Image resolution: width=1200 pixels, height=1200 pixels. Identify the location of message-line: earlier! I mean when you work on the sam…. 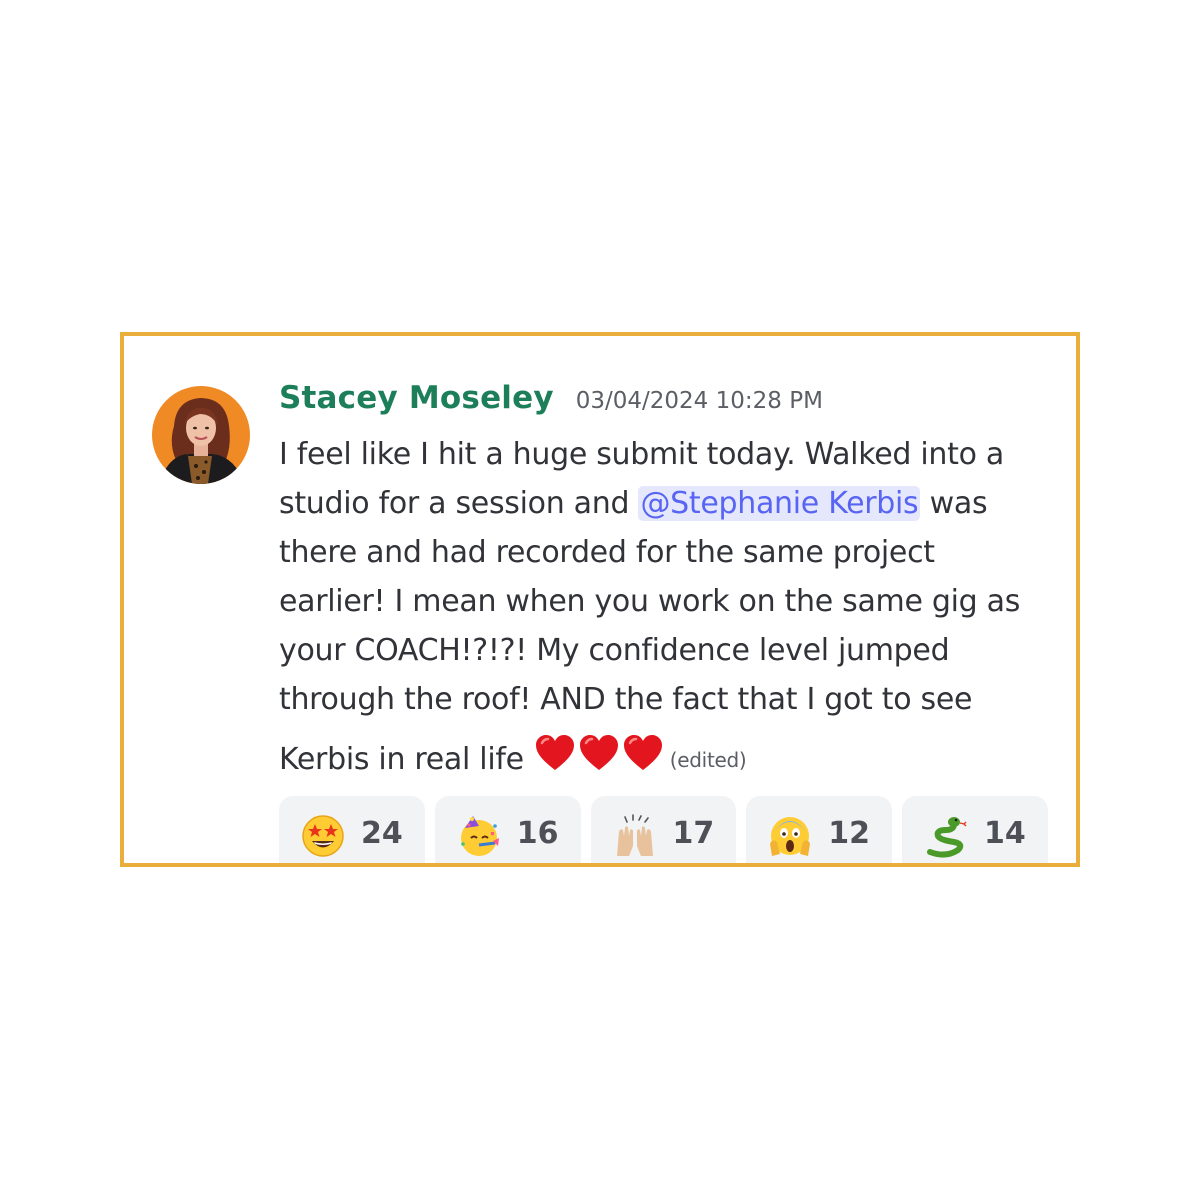
(650, 601).